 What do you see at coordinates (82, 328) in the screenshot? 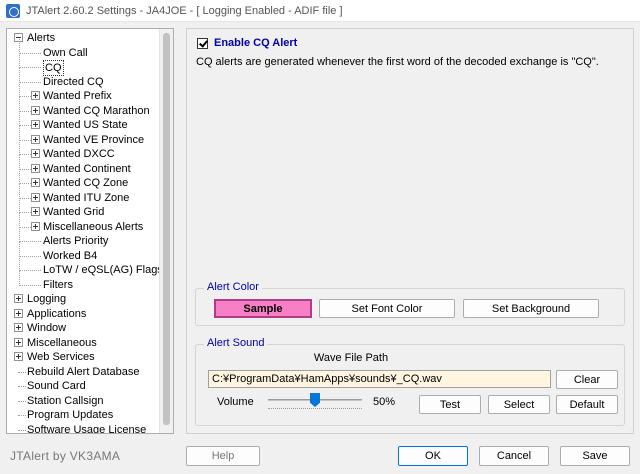
I see `tree-item: Window` at bounding box center [82, 328].